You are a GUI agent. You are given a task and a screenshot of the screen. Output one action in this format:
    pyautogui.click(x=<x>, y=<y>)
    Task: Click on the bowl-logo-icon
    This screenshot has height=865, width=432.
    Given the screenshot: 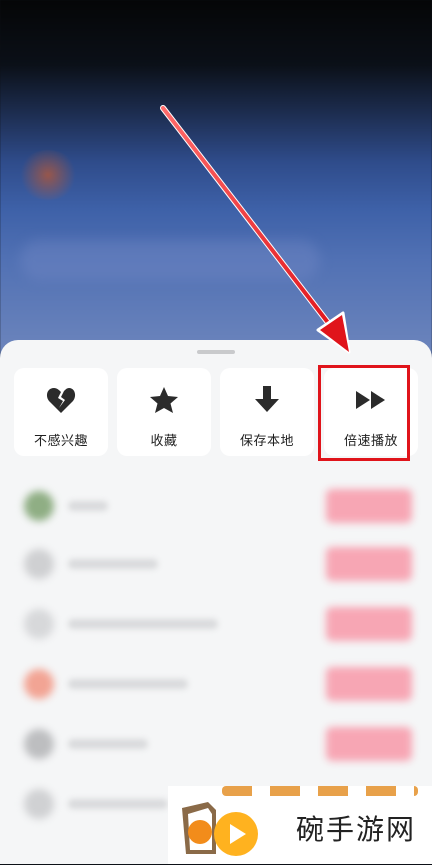 What is the action you would take?
    pyautogui.click(x=220, y=829)
    